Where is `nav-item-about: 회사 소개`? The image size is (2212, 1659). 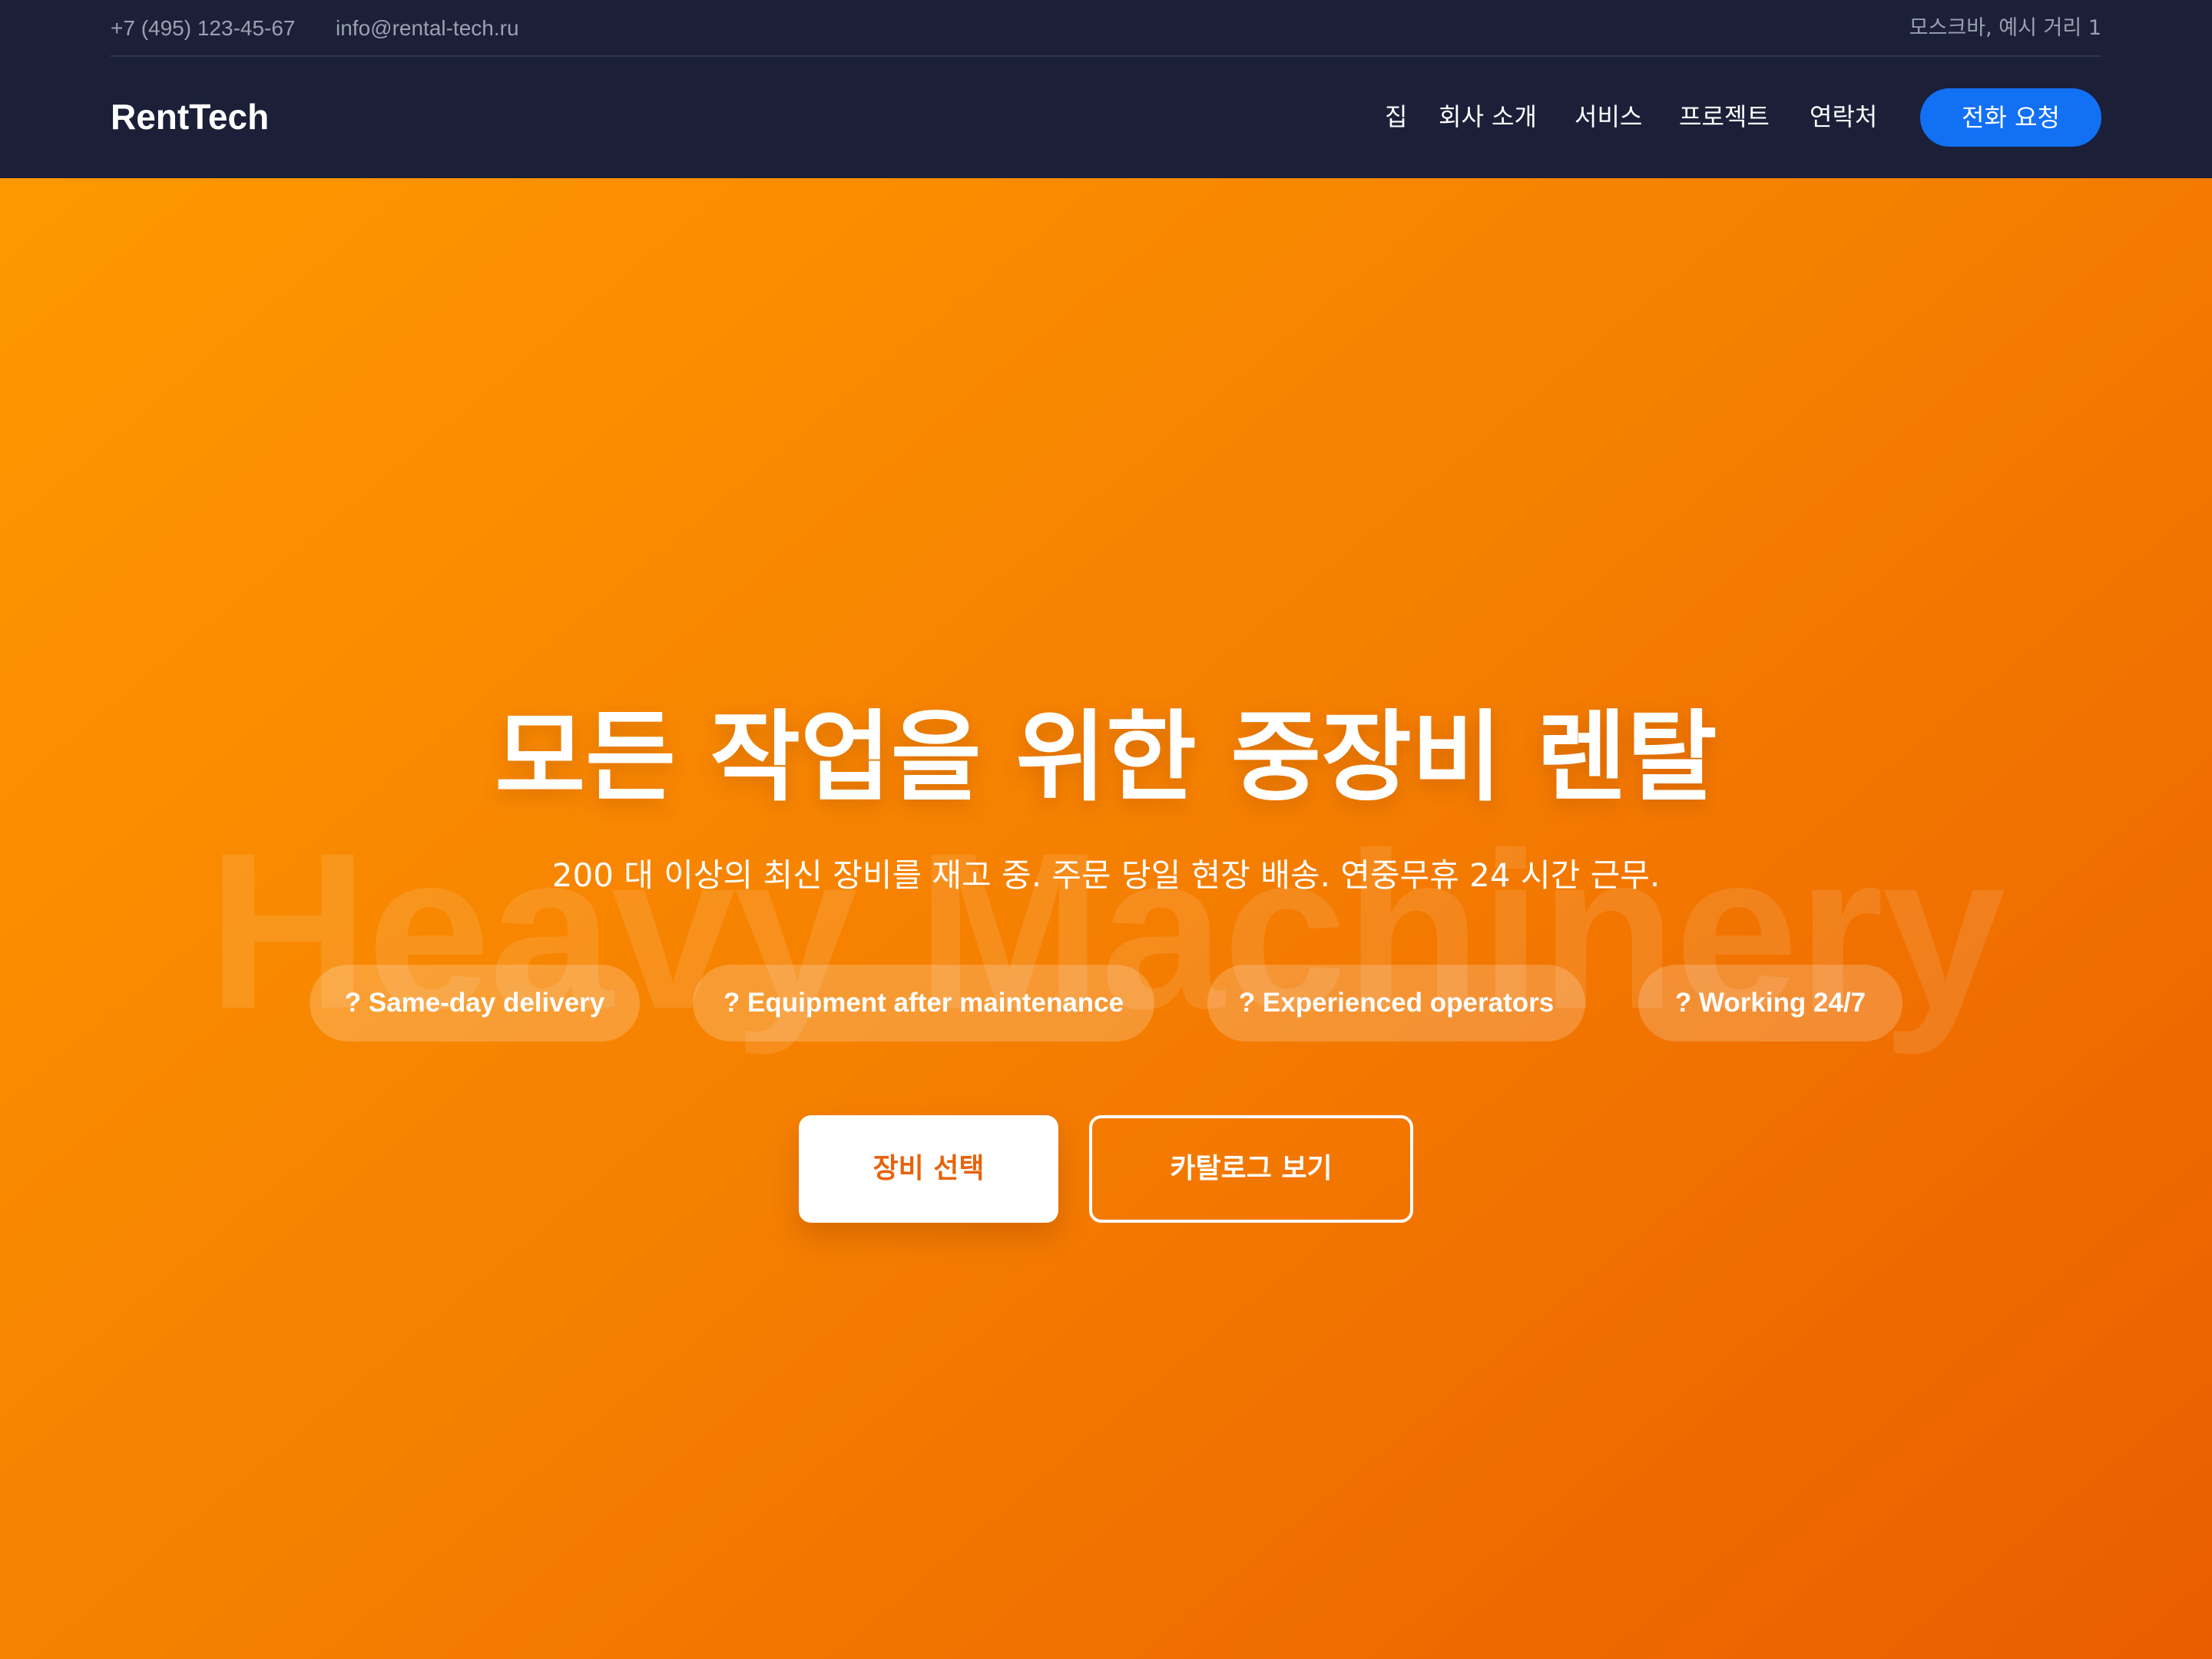
nav-item-about: 회사 소개 is located at coordinates (1488, 117).